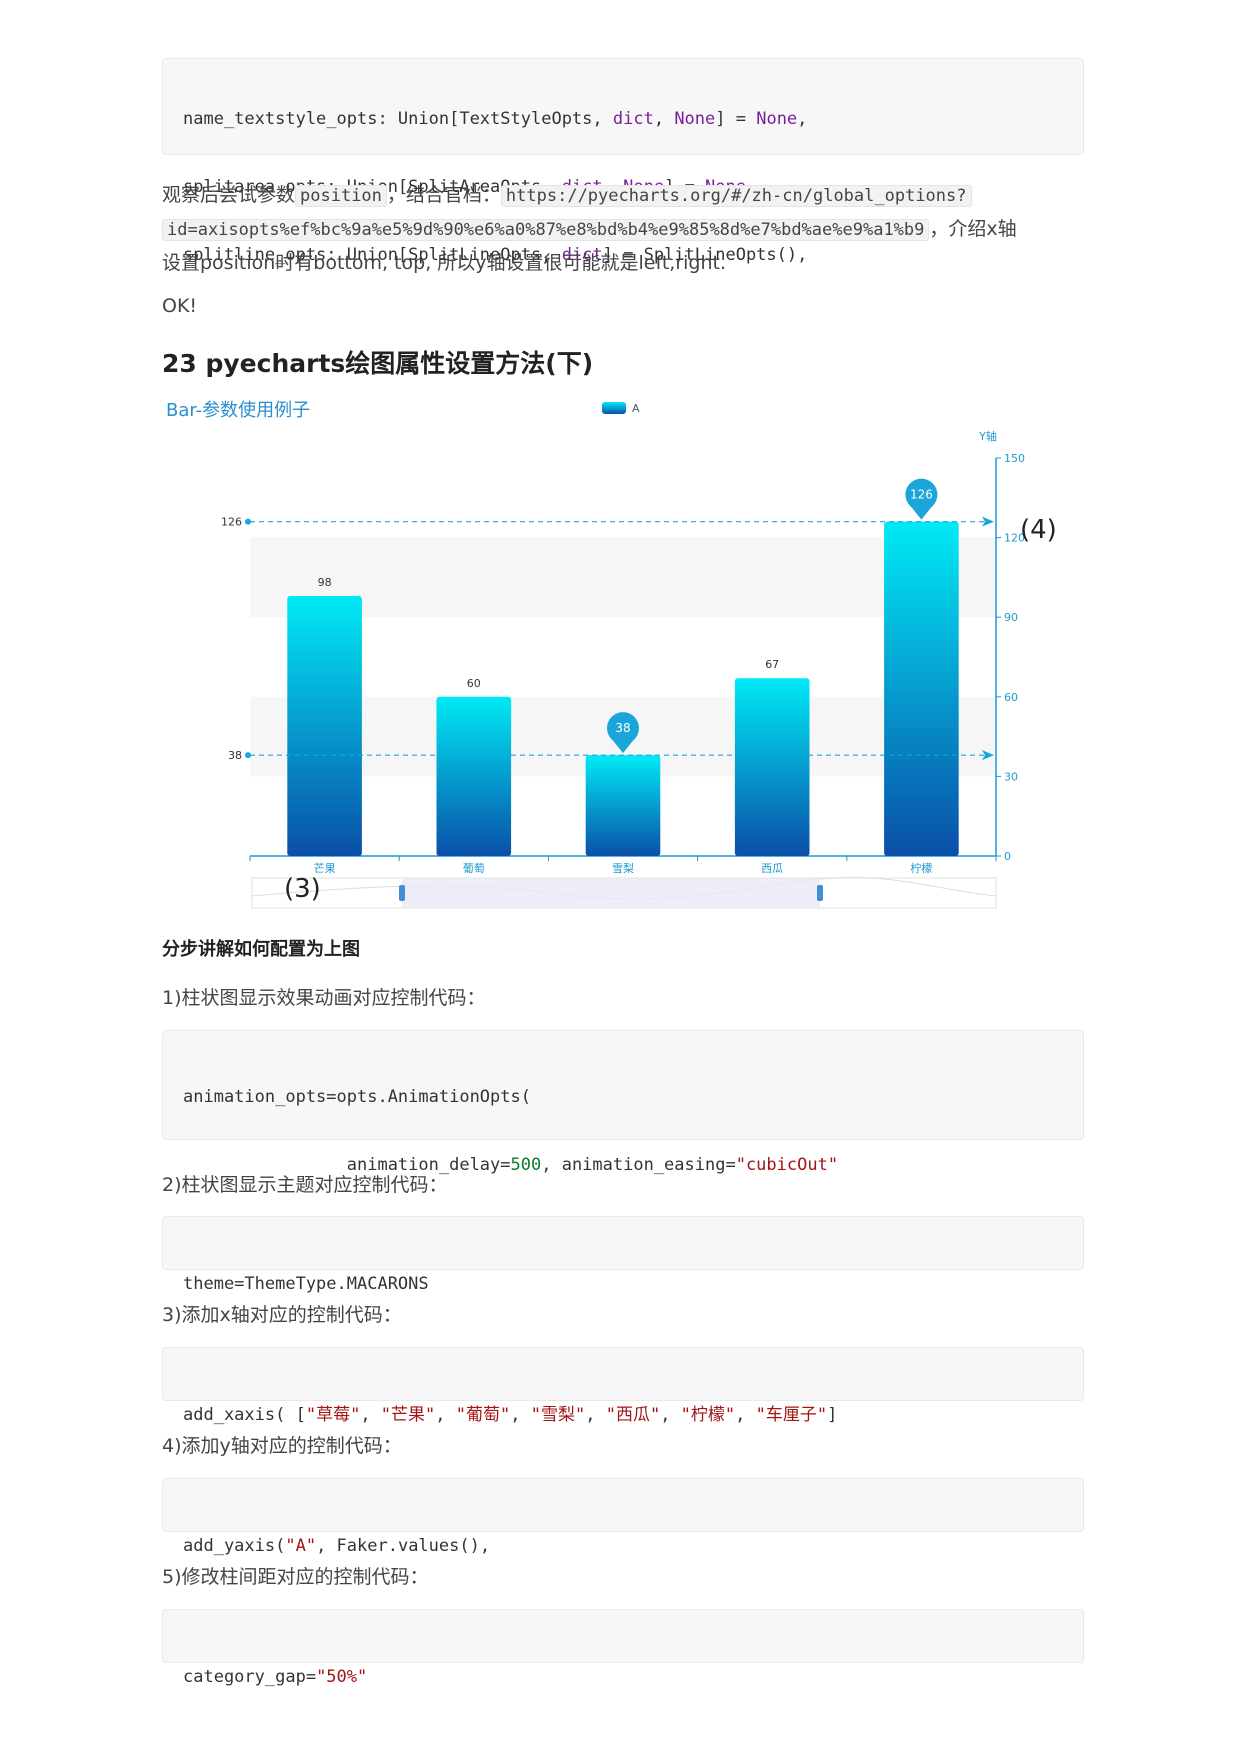 This screenshot has height=1754, width=1239. I want to click on annotation-3: (3), so click(302, 889).